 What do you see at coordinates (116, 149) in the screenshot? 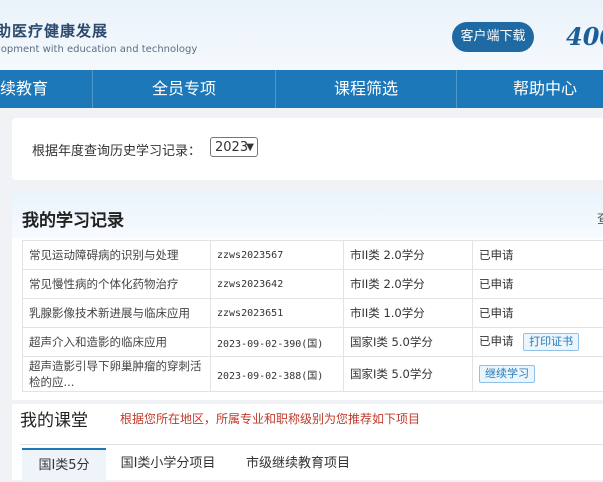
I see `year-filter-label: 根据年度查询历史学习记录：` at bounding box center [116, 149].